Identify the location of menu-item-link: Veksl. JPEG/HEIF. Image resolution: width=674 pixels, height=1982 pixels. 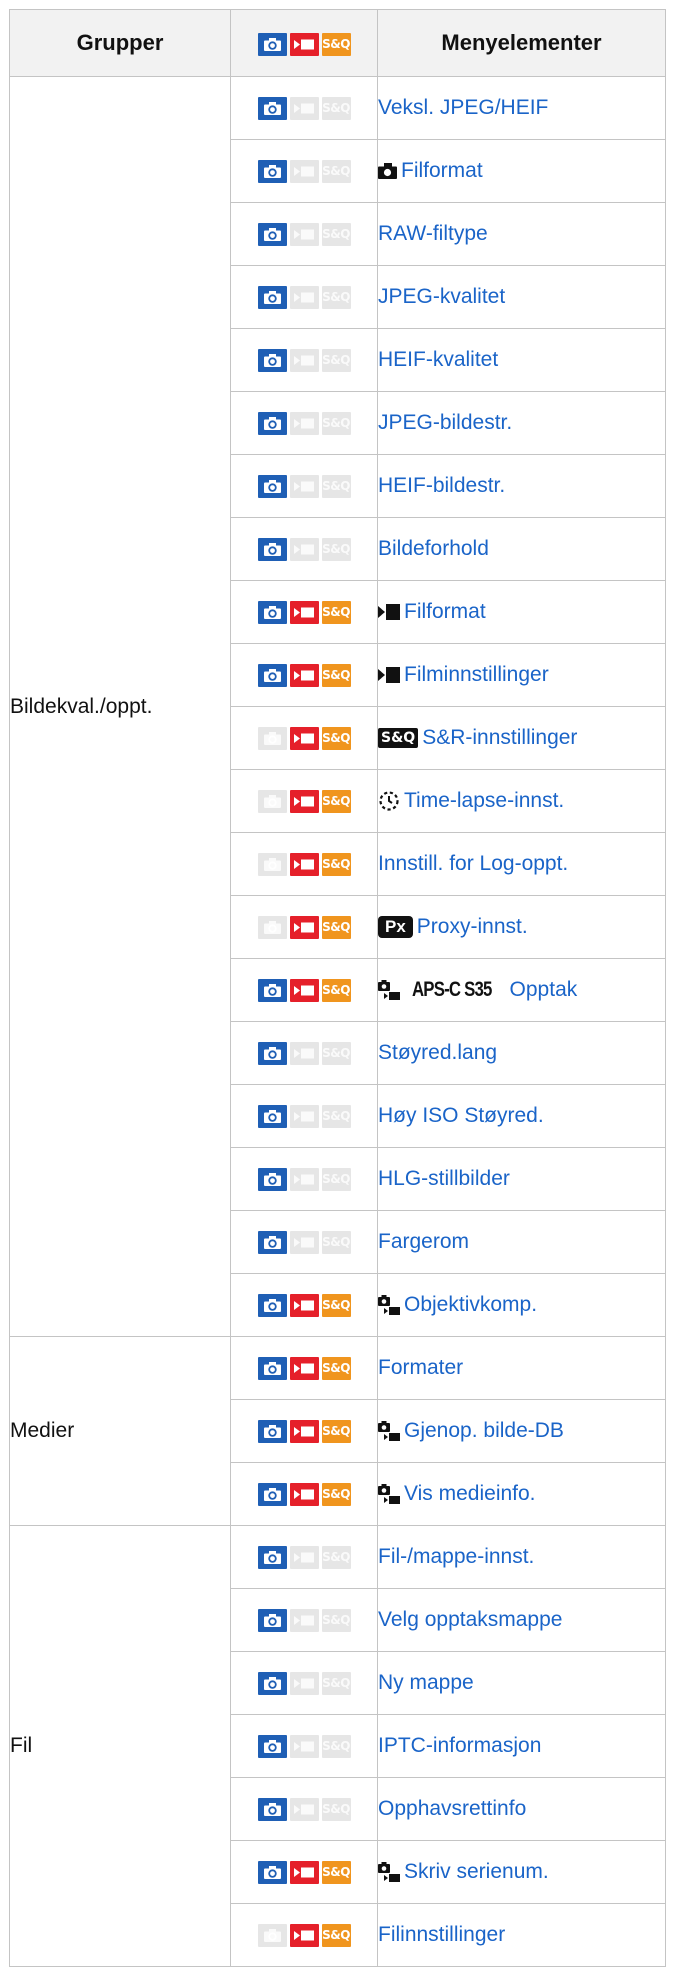
(521, 108).